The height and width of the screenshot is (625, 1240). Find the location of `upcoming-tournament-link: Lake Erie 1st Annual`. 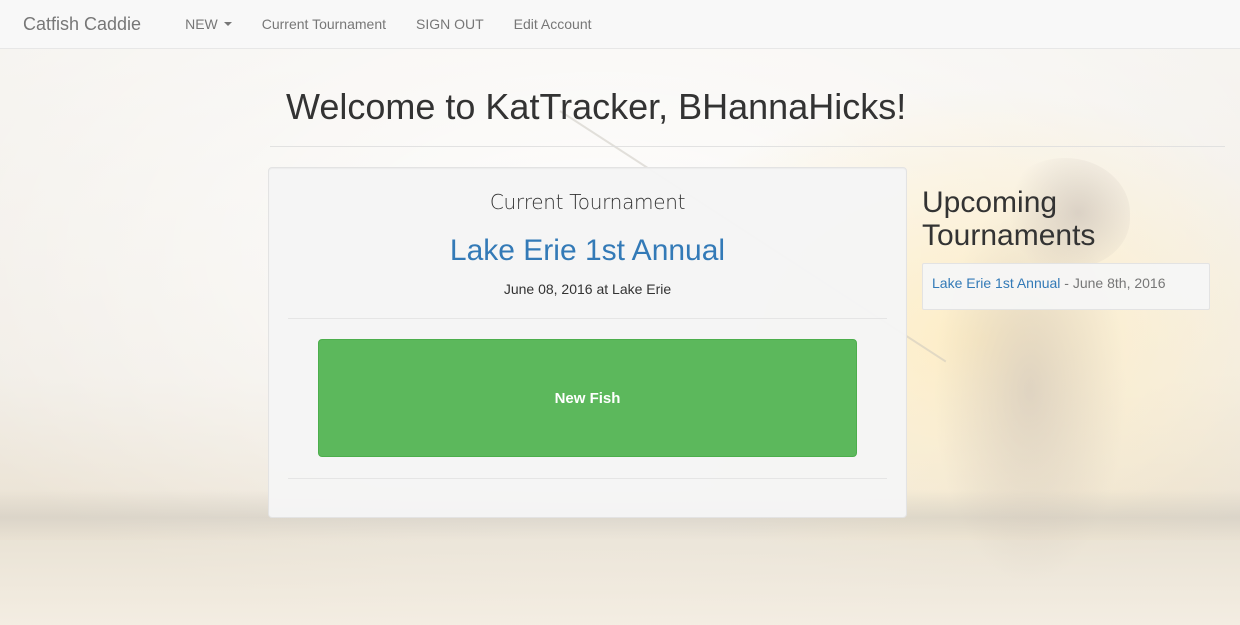

upcoming-tournament-link: Lake Erie 1st Annual is located at coordinates (996, 283).